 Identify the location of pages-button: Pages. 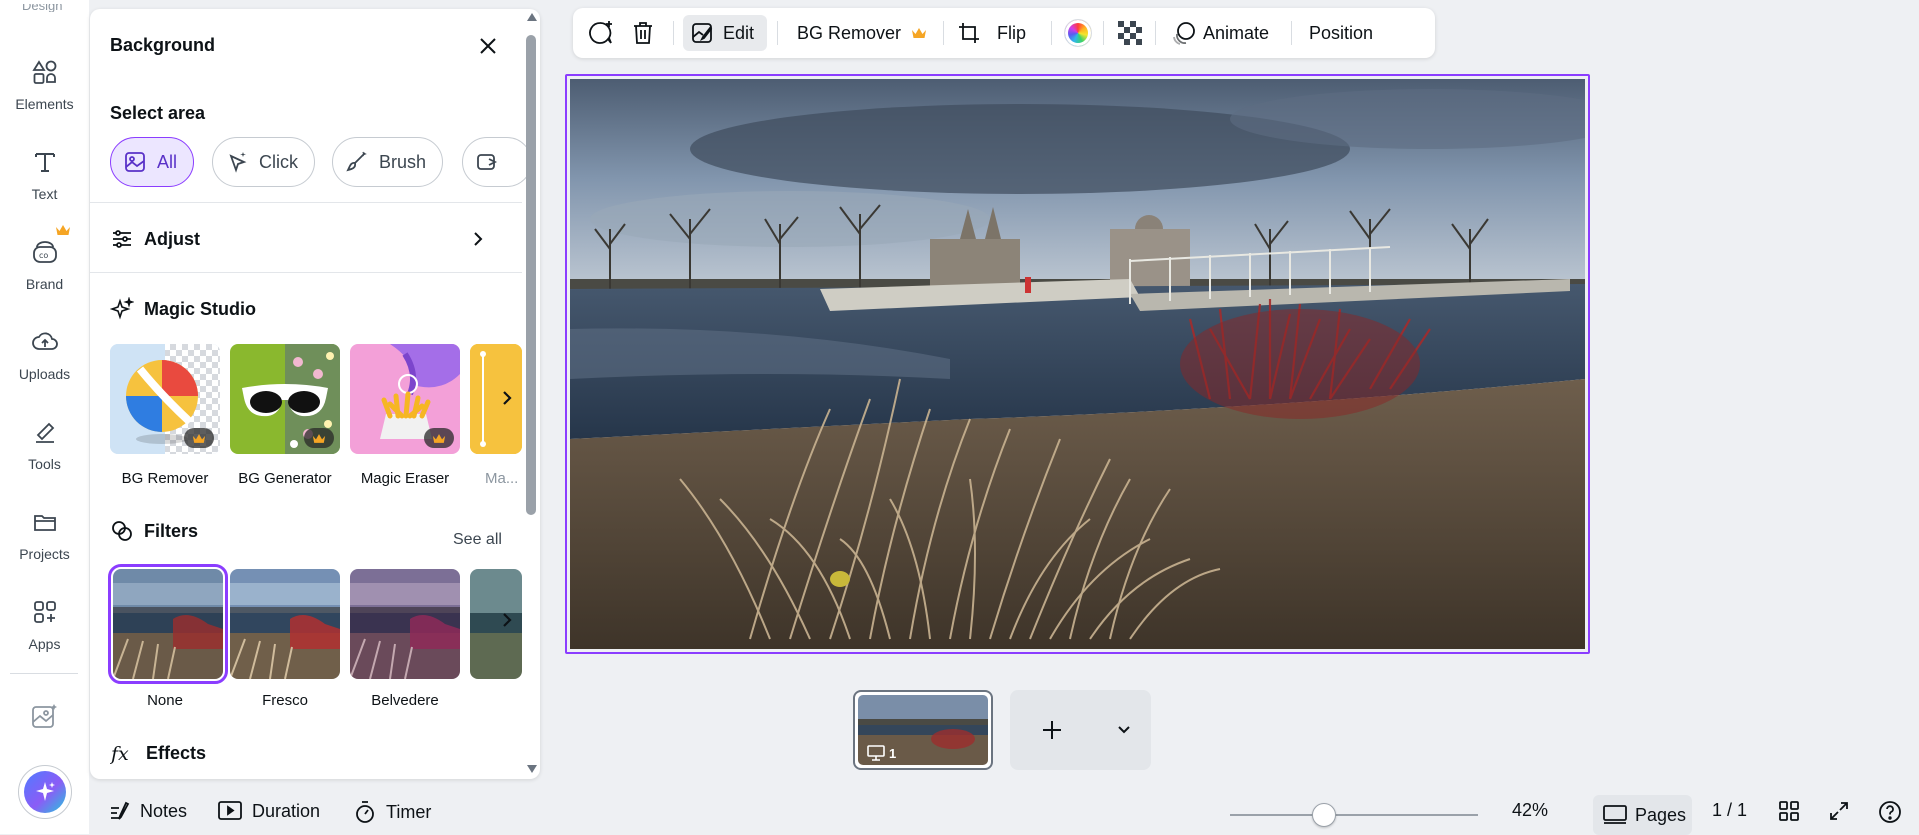
(1642, 815).